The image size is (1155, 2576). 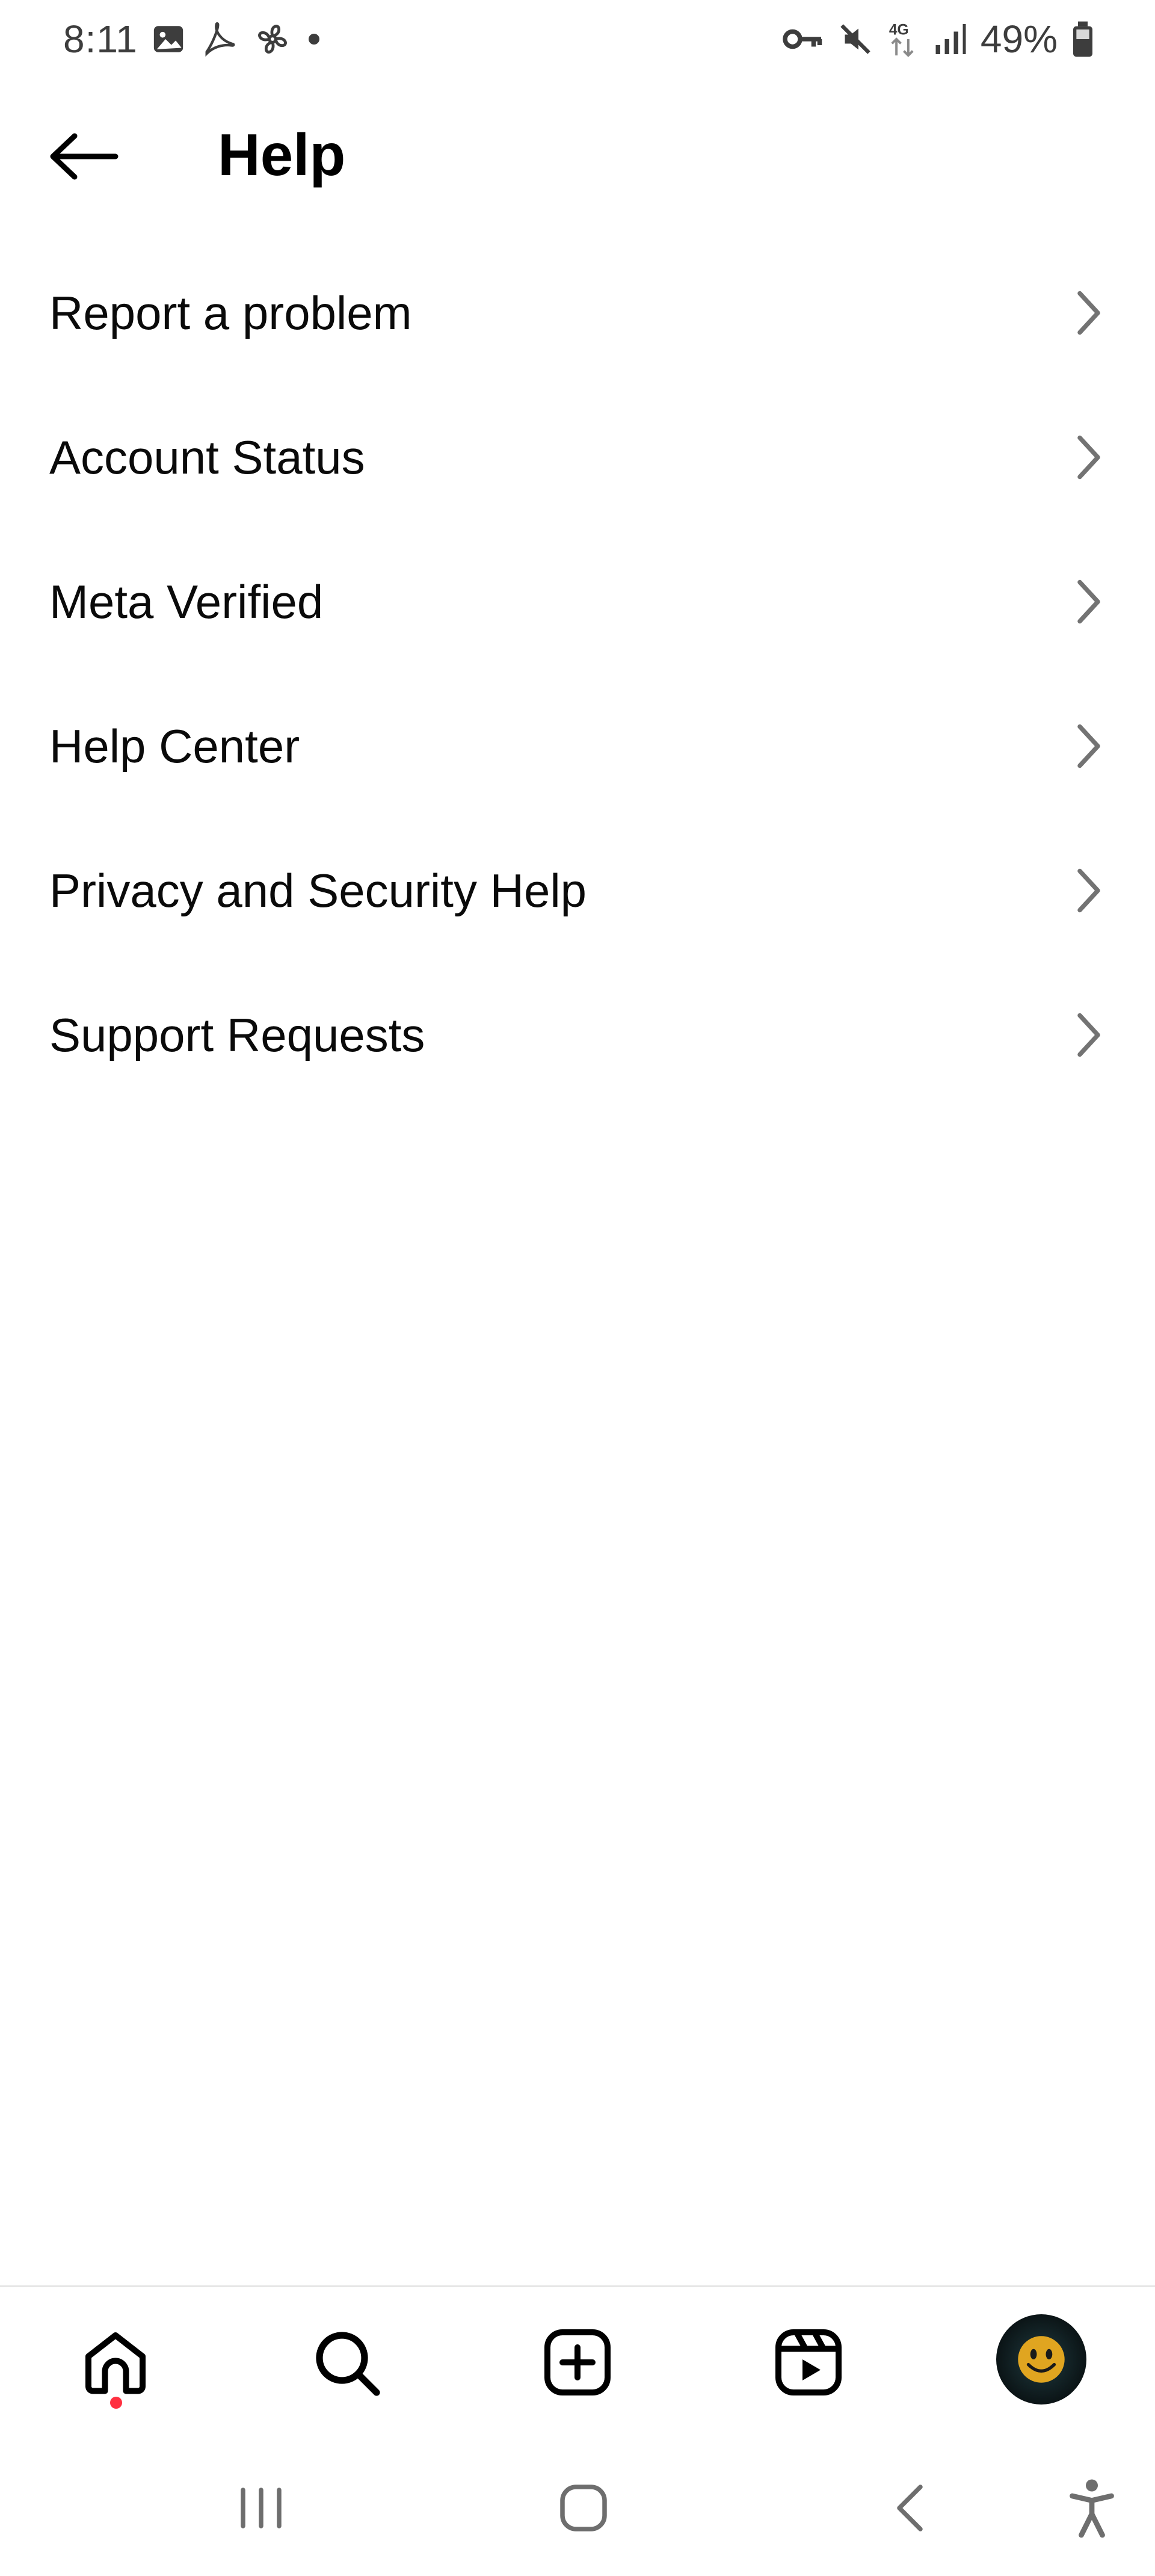 What do you see at coordinates (803, 39) in the screenshot?
I see `key-icon` at bounding box center [803, 39].